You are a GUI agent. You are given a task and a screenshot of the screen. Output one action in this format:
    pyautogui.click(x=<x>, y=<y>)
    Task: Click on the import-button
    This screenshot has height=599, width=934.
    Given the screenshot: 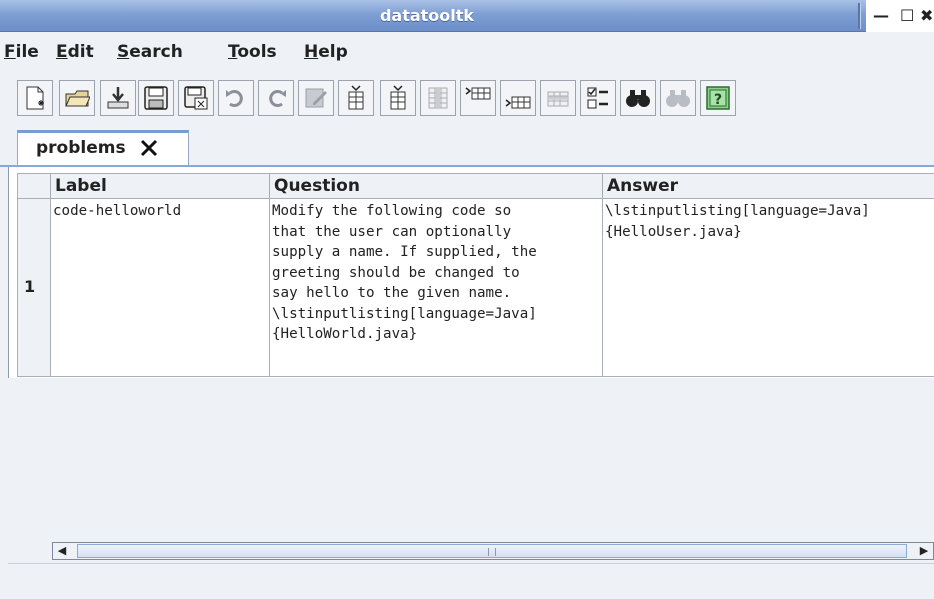 What is the action you would take?
    pyautogui.click(x=118, y=98)
    